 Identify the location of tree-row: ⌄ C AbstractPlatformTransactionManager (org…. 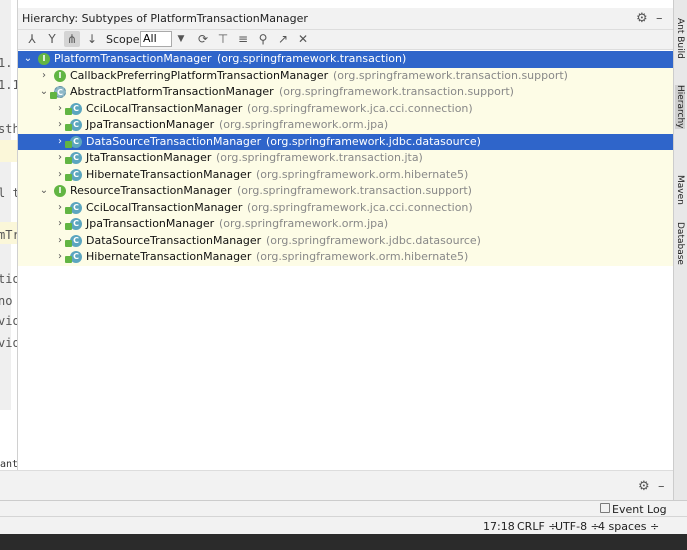
(345, 92).